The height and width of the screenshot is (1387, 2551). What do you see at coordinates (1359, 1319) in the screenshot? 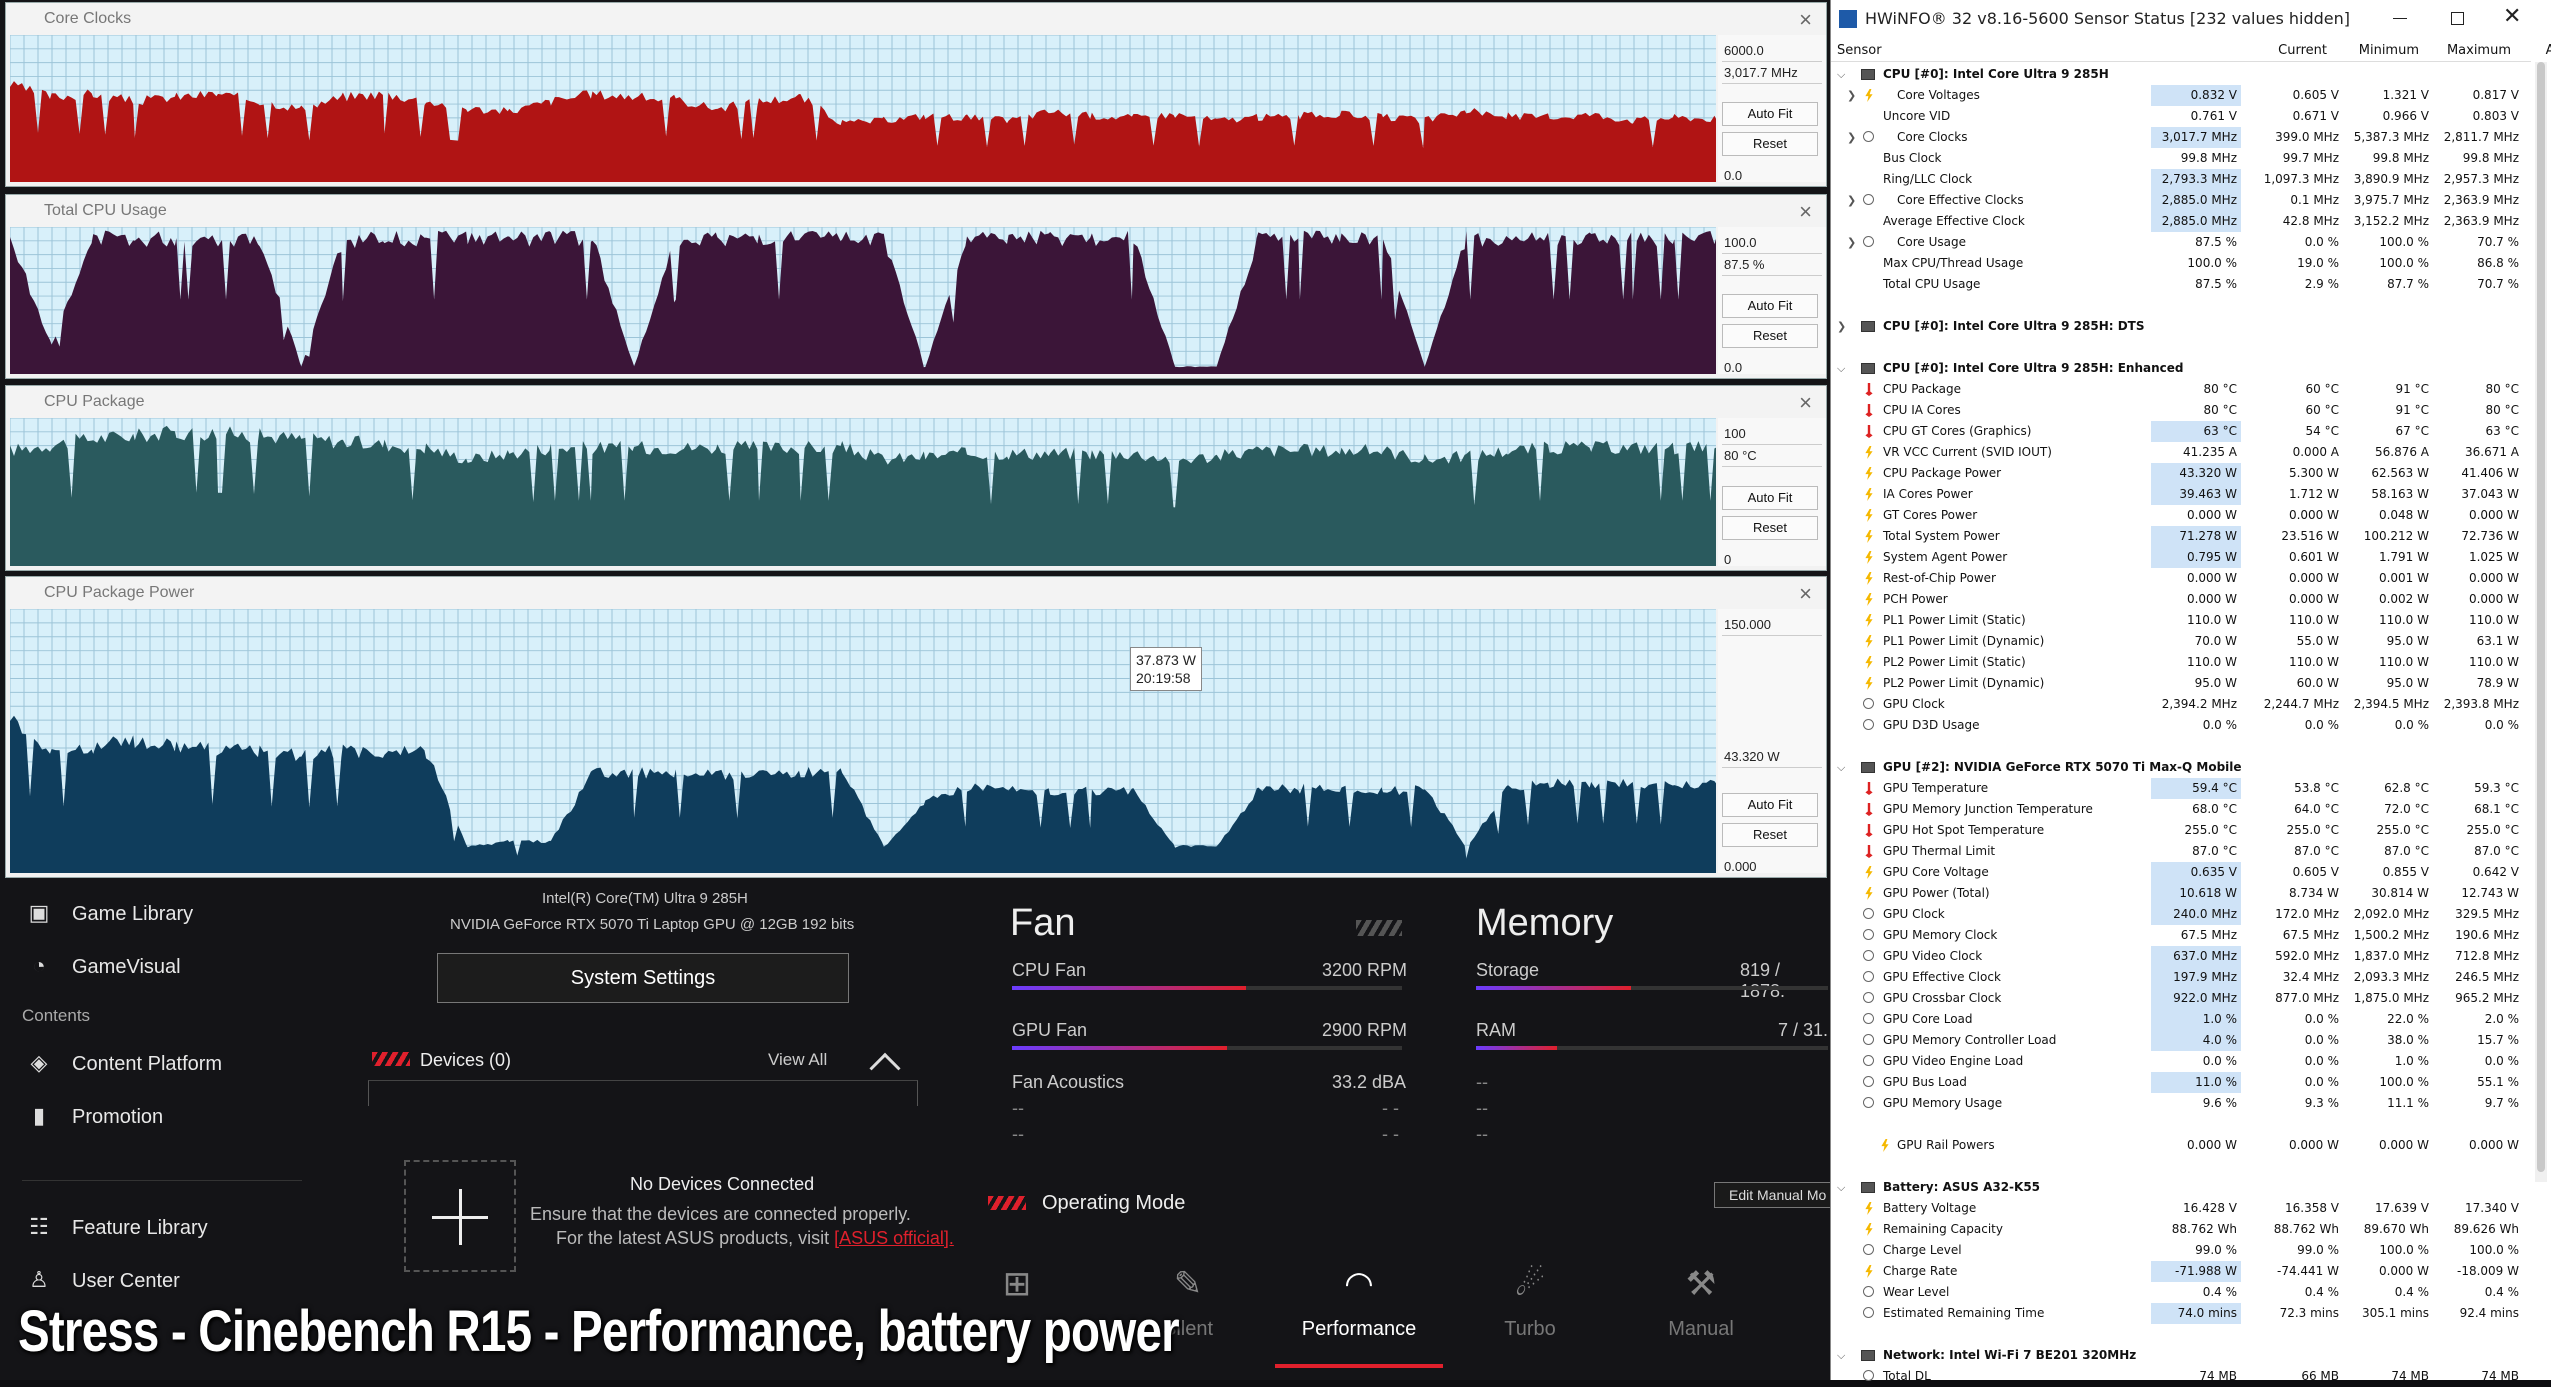
I see `mode-performance: ◠ Performance` at bounding box center [1359, 1319].